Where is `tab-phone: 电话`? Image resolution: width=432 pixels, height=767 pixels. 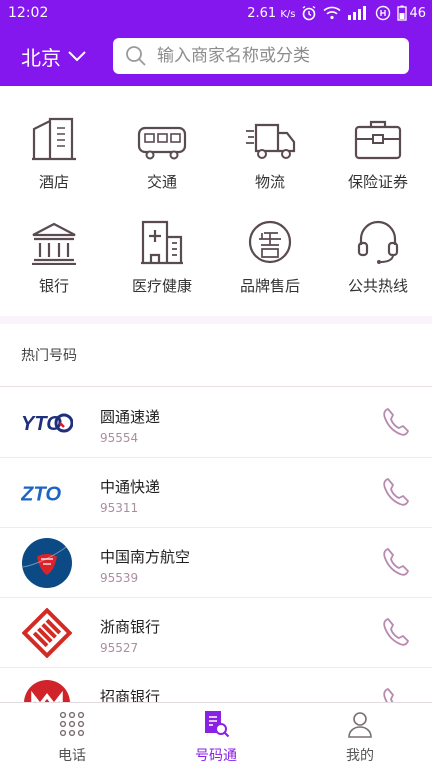 tab-phone: 电话 is located at coordinates (72, 735).